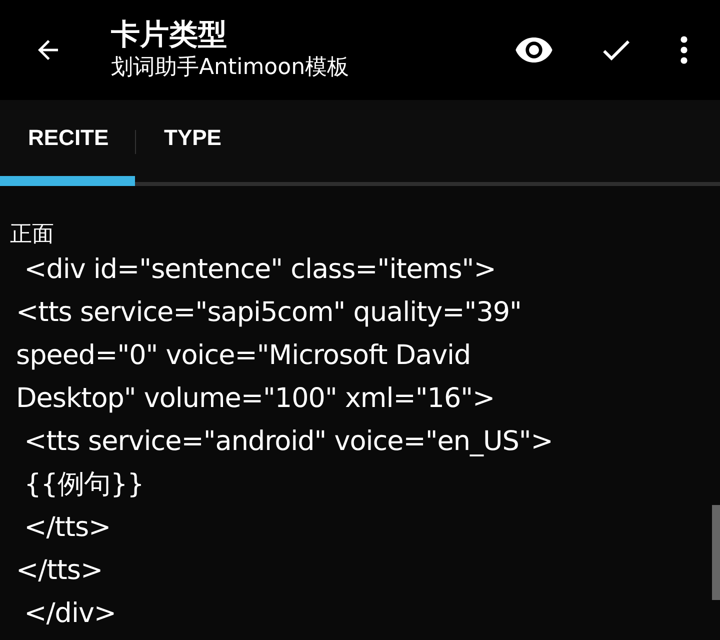  What do you see at coordinates (169, 34) in the screenshot?
I see `screen-title: 卡片类型` at bounding box center [169, 34].